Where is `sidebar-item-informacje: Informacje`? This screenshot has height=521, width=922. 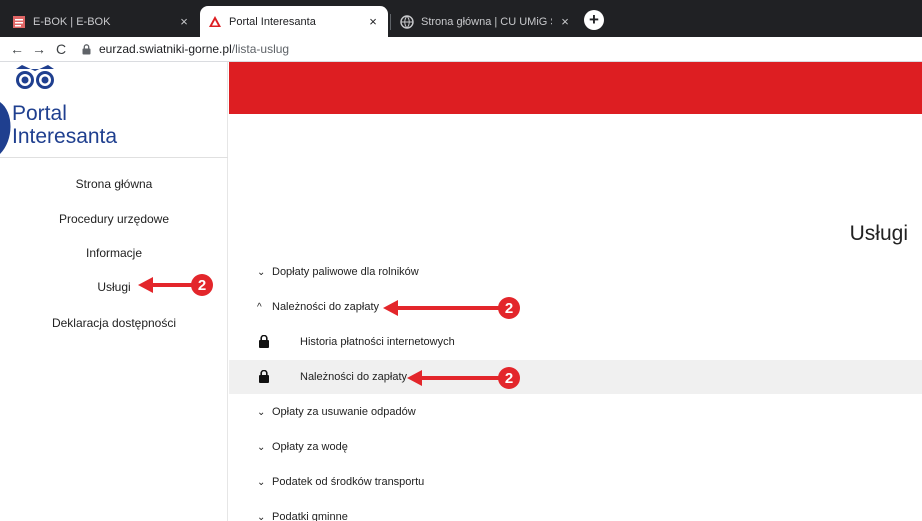
sidebar-item-informacje: Informacje is located at coordinates (114, 253).